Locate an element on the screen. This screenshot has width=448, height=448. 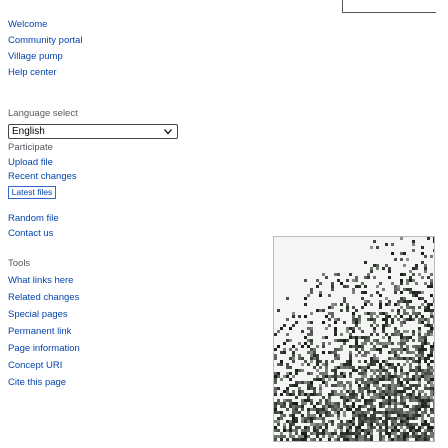
latest-files-button: Latest files is located at coordinates (32, 192).